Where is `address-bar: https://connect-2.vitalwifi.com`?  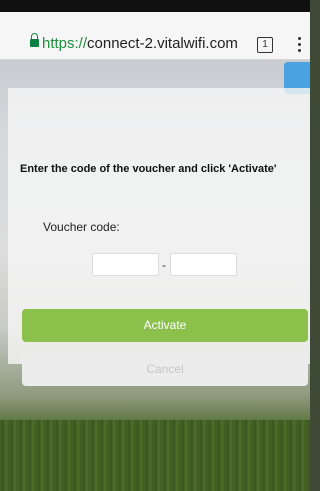
address-bar: https://connect-2.vitalwifi.com is located at coordinates (140, 43).